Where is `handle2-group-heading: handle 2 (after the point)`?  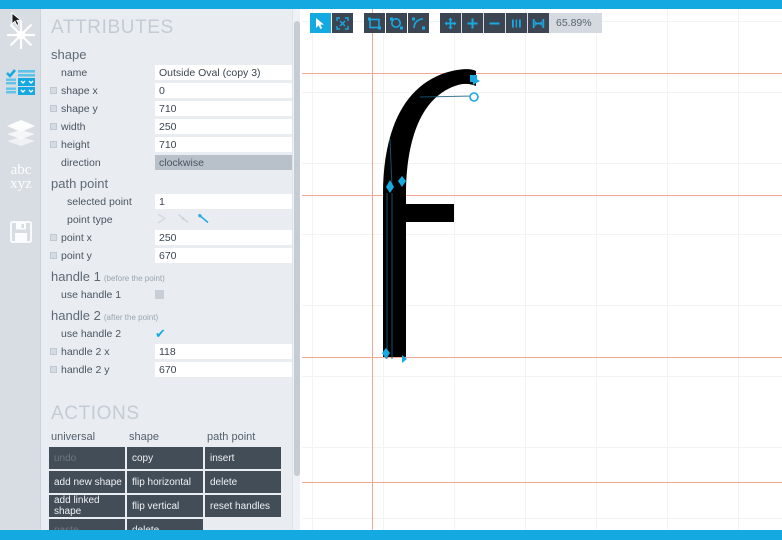 handle2-group-heading: handle 2 (after the point) is located at coordinates (167, 314).